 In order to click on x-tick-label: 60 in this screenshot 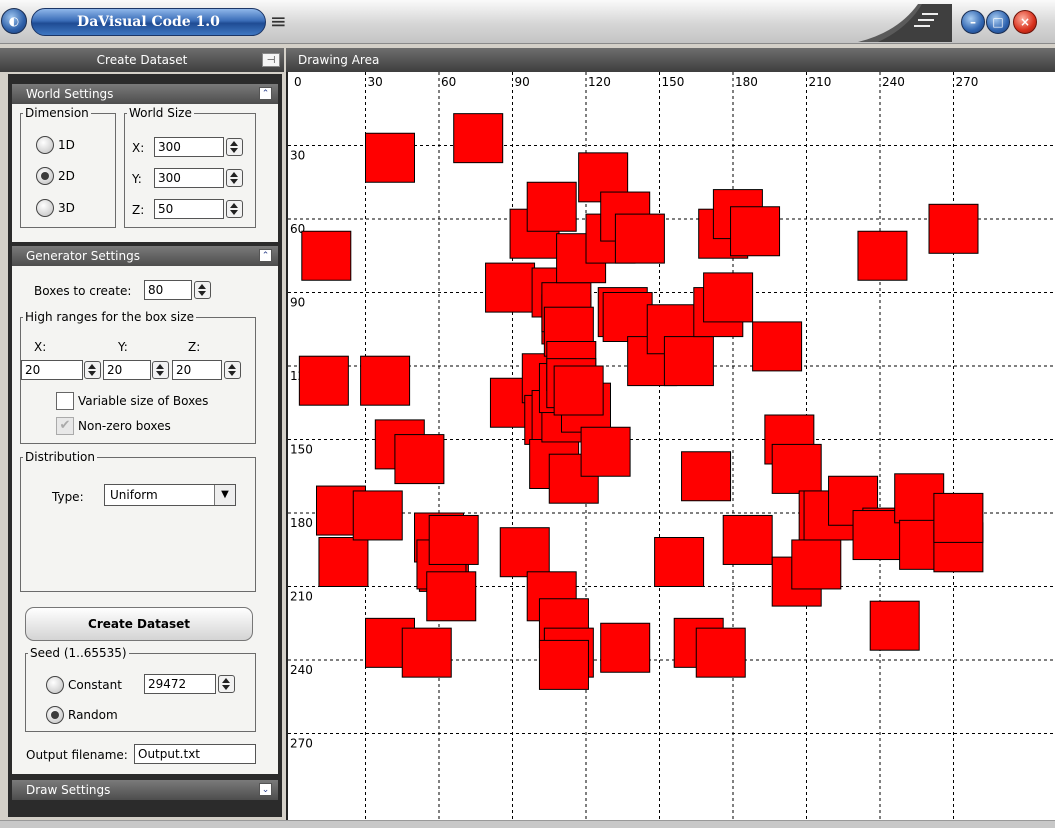, I will do `click(448, 82)`.